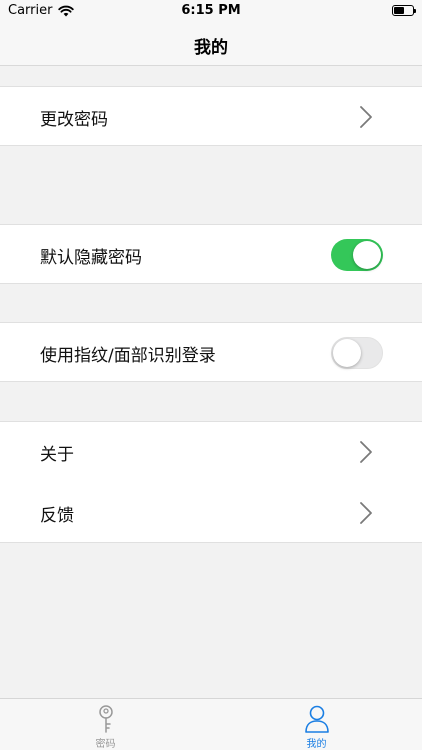  Describe the element at coordinates (316, 719) in the screenshot. I see `person-icon` at that location.